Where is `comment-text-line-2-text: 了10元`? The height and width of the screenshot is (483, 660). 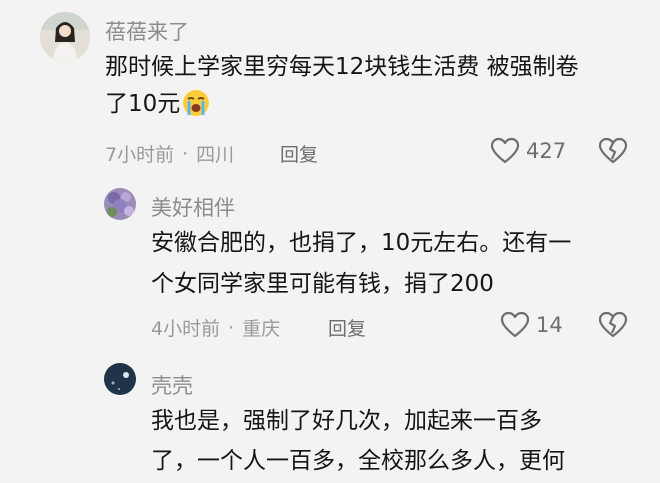
comment-text-line-2-text: 了10元 is located at coordinates (143, 104).